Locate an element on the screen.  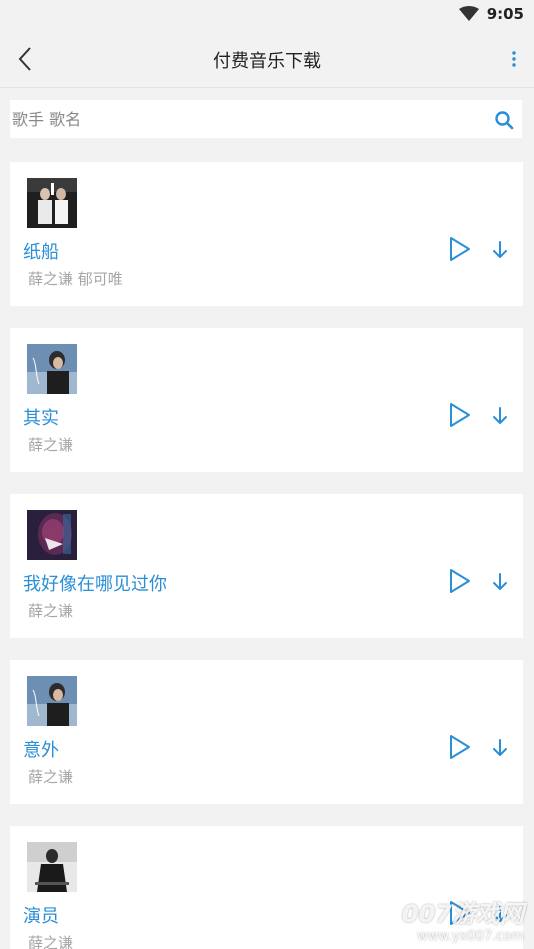
song-title: 纸船 is located at coordinates (41, 252).